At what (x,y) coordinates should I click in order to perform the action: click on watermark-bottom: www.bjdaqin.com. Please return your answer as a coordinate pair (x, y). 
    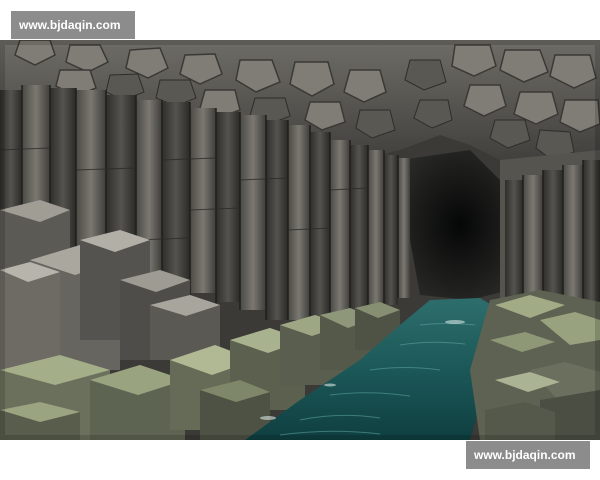
    Looking at the image, I should click on (528, 455).